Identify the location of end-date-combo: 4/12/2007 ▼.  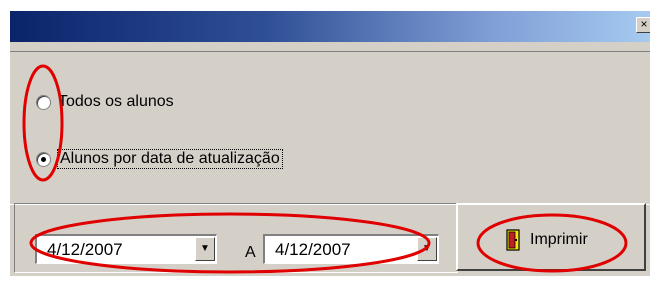
(351, 249).